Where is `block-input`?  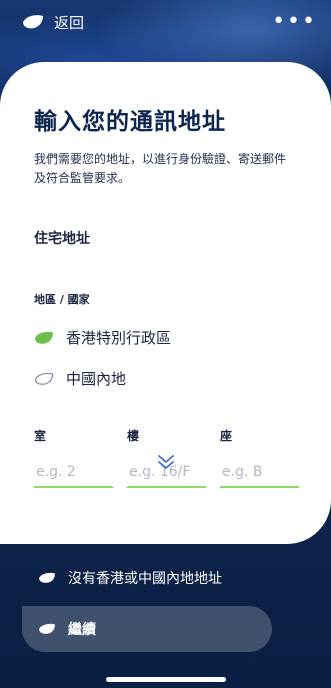 block-input is located at coordinates (259, 473).